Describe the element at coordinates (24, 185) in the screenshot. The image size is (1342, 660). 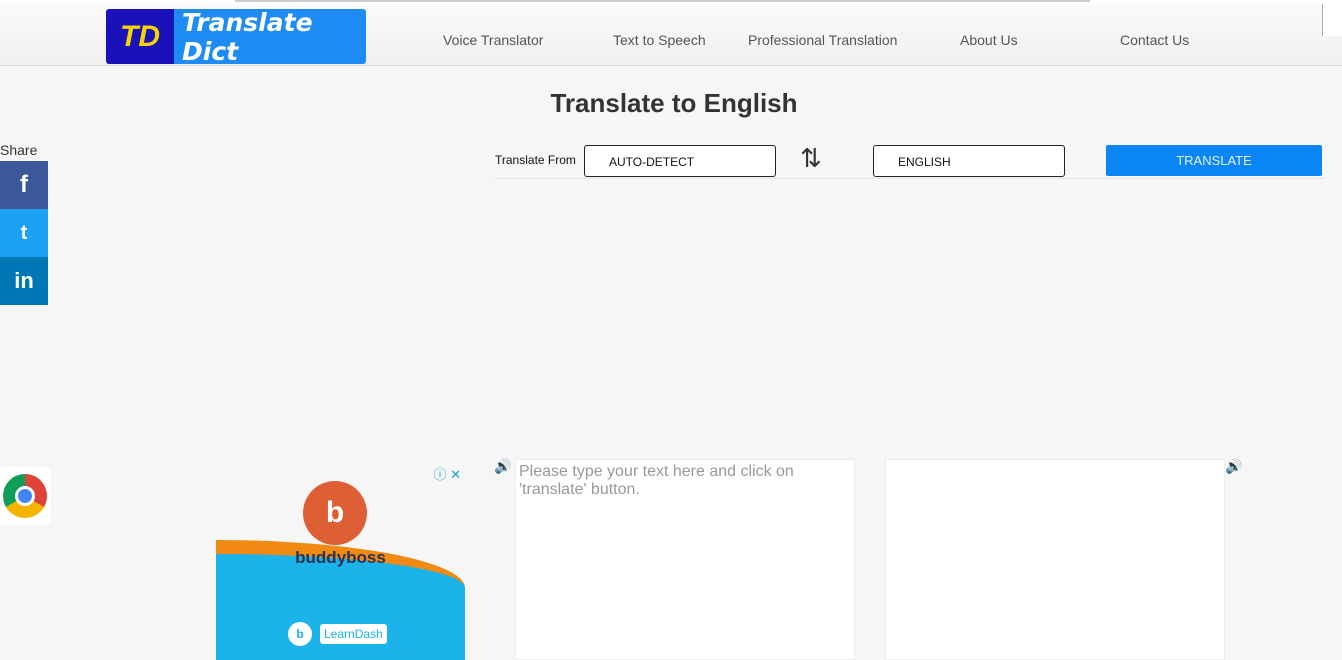
I see `facebook-share-button: f` at that location.